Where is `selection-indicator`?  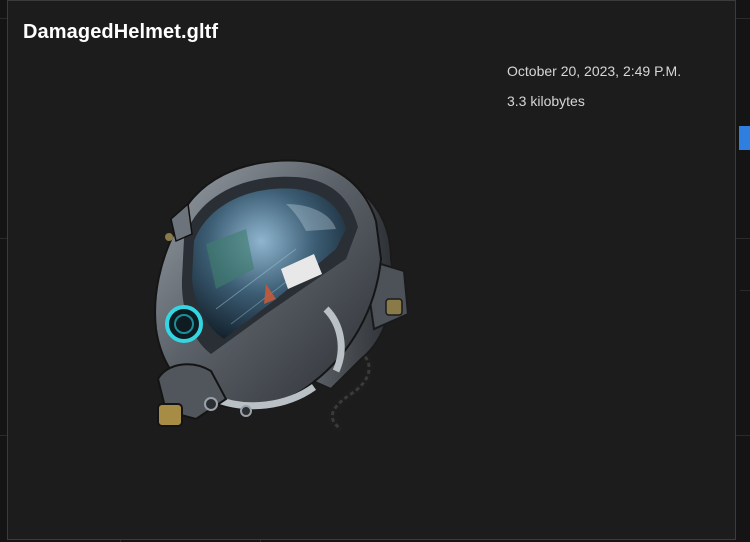 selection-indicator is located at coordinates (744, 138).